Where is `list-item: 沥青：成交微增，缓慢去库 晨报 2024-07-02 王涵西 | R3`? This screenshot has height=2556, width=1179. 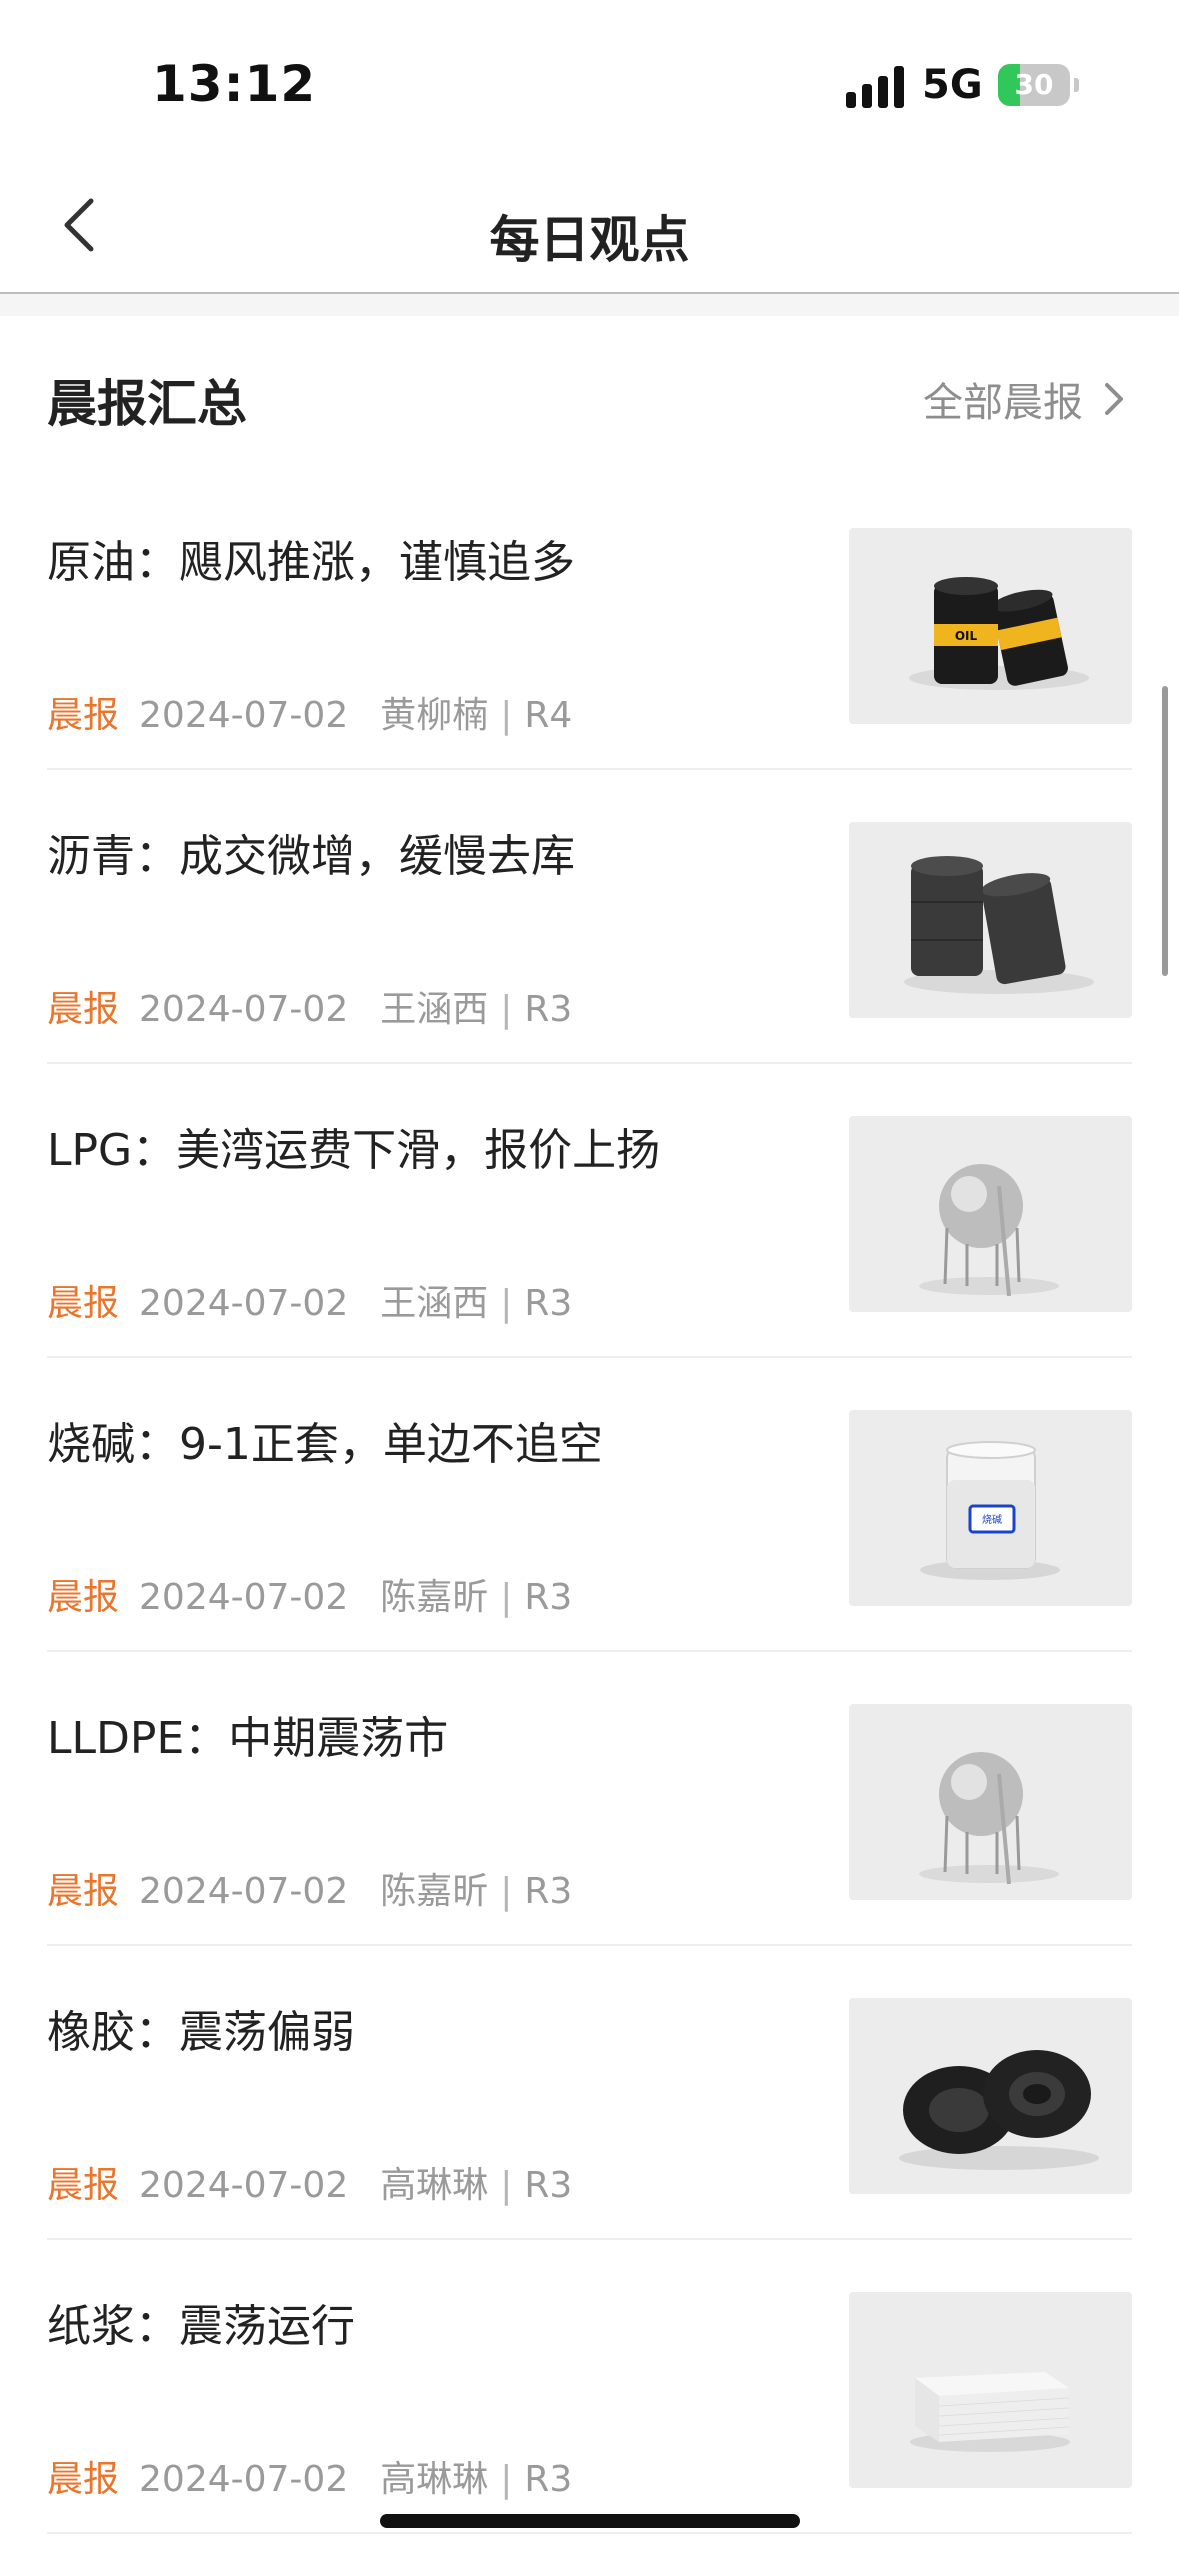 list-item: 沥青：成交微增，缓慢去库 晨报 2024-07-02 王涵西 | R3 is located at coordinates (589, 917).